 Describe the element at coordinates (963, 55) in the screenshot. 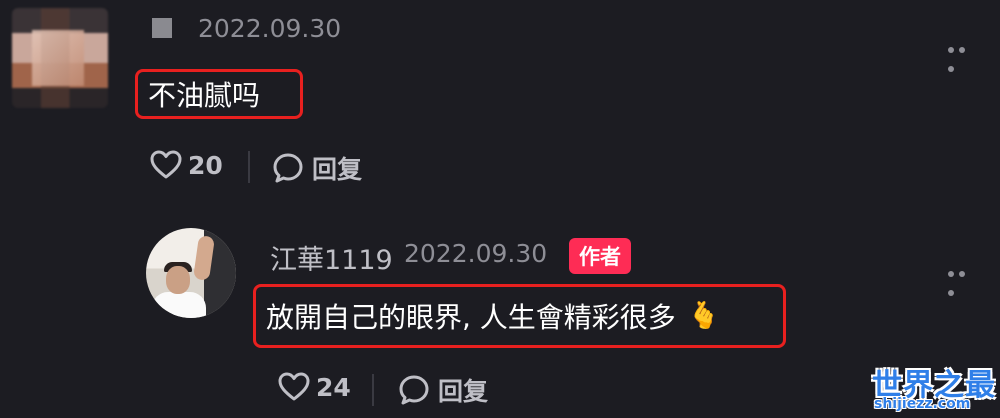

I see `comment-more-icon` at that location.